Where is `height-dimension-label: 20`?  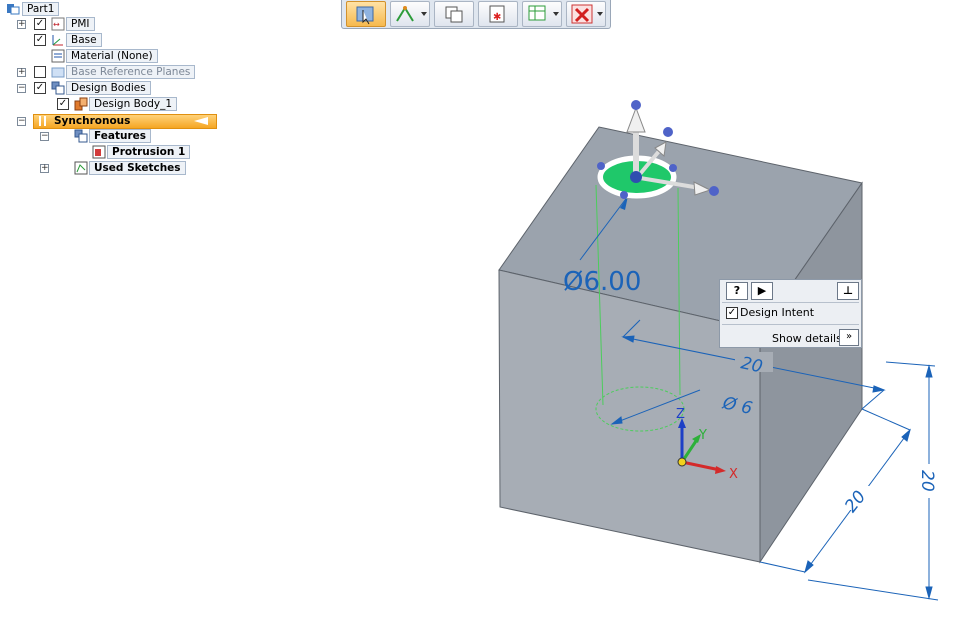
height-dimension-label: 20 is located at coordinates (927, 481).